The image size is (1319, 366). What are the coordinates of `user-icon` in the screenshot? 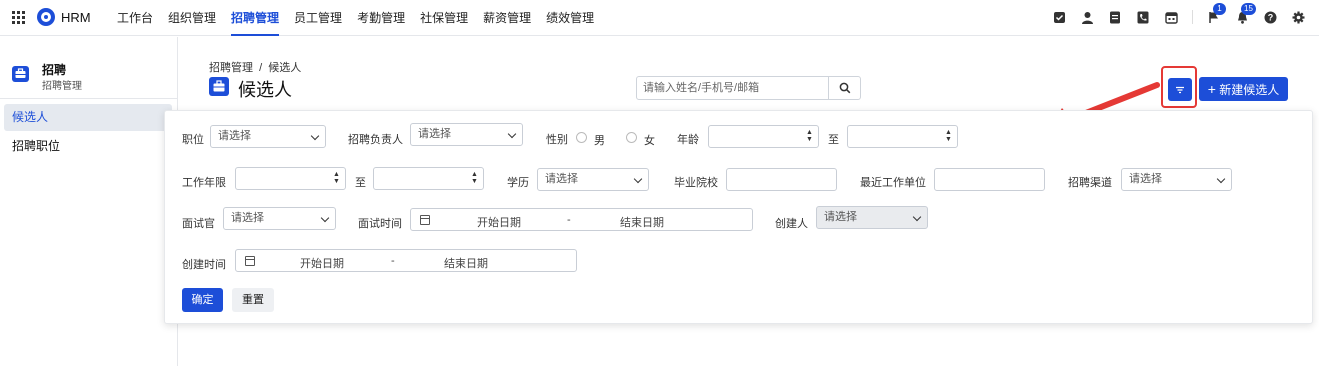 It's located at (1087, 17).